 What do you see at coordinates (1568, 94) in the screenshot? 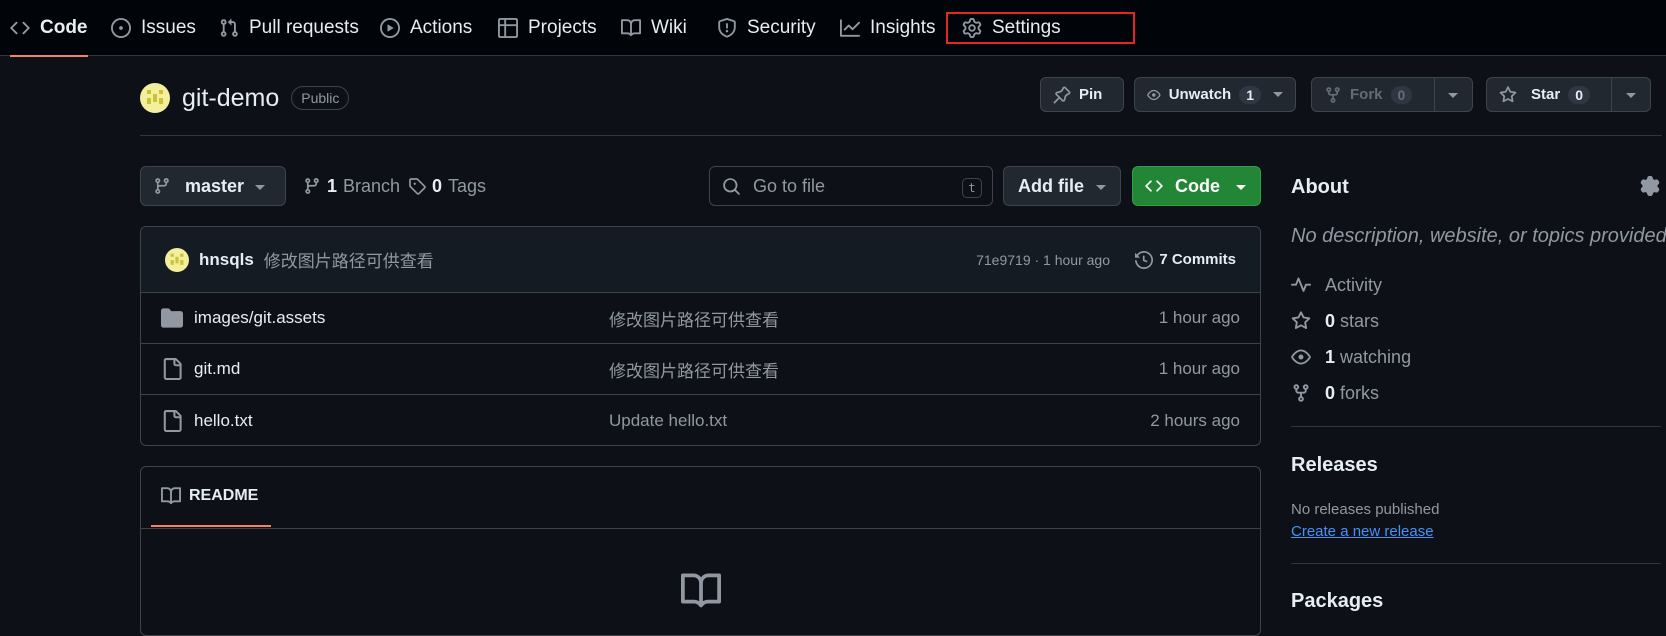
I see `star-button: Star 0` at bounding box center [1568, 94].